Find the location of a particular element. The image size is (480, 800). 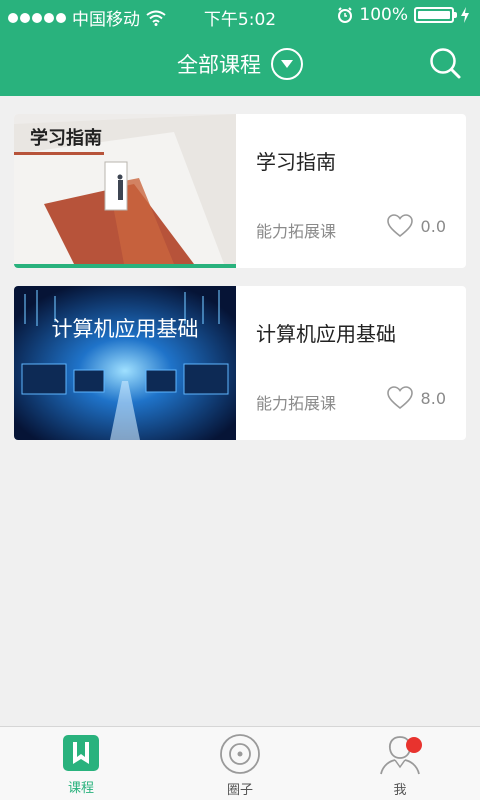

status-bar: 中国移动 下午5:02 100% is located at coordinates (240, 16).